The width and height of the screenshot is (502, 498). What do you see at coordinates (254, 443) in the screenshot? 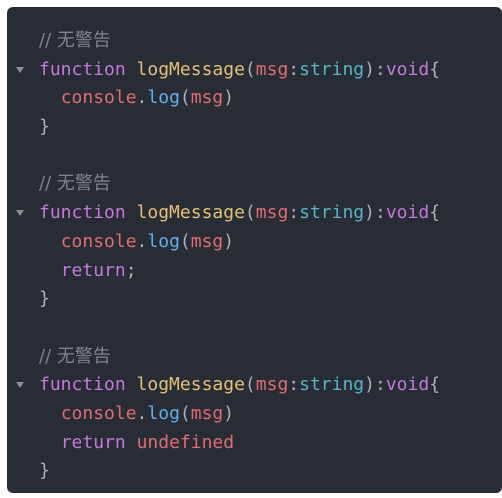
I see `code-line: return undefined` at bounding box center [254, 443].